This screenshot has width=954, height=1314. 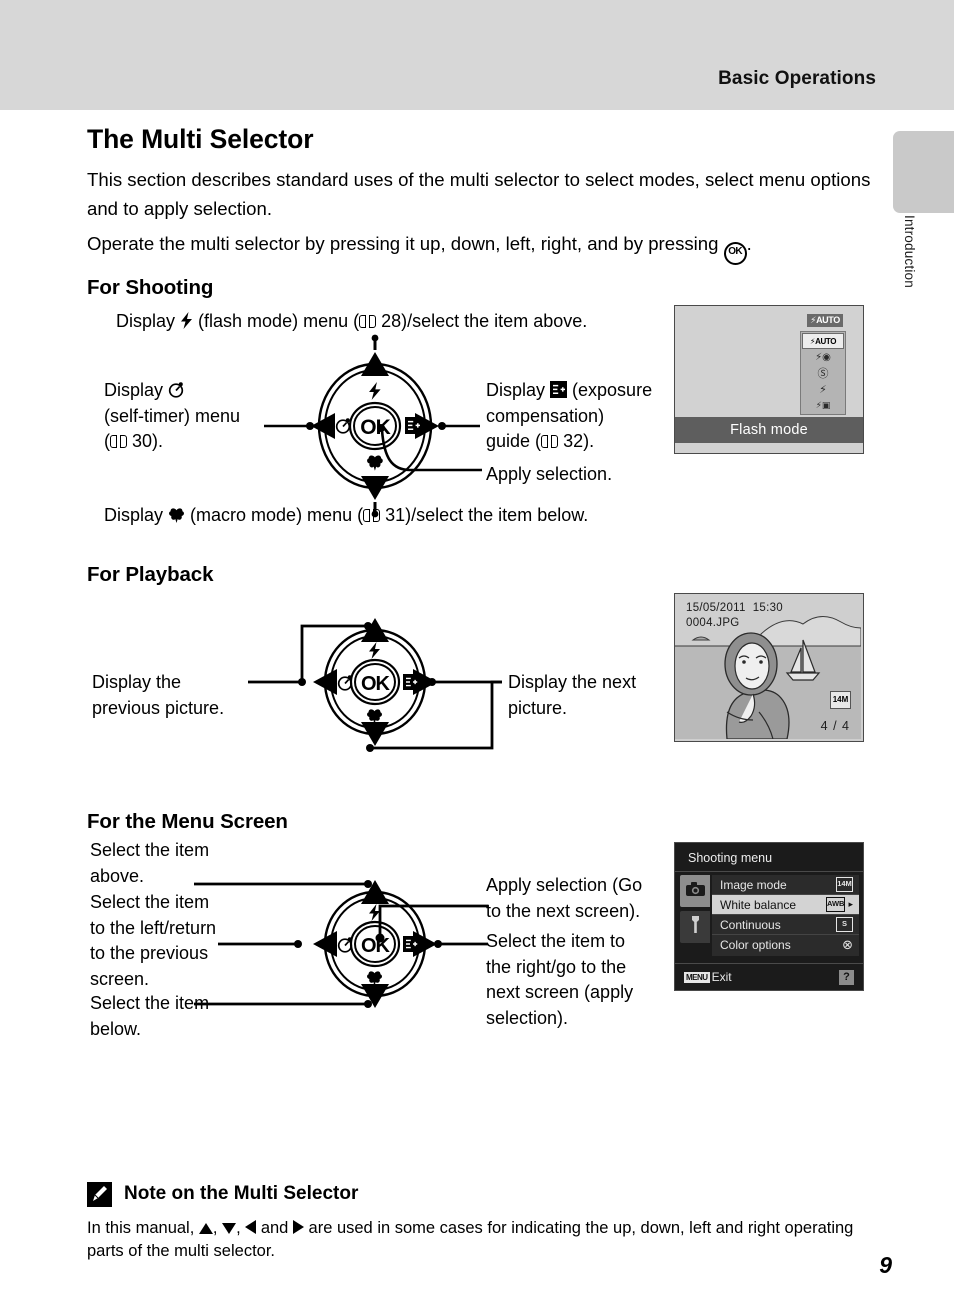 I want to click on section-heading-shooting: For Shooting, so click(x=150, y=287).